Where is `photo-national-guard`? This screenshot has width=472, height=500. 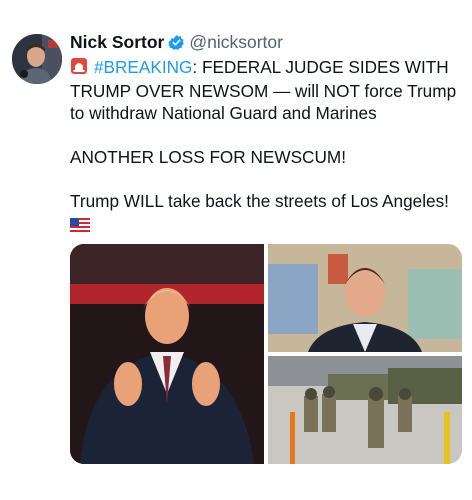 photo-national-guard is located at coordinates (365, 410).